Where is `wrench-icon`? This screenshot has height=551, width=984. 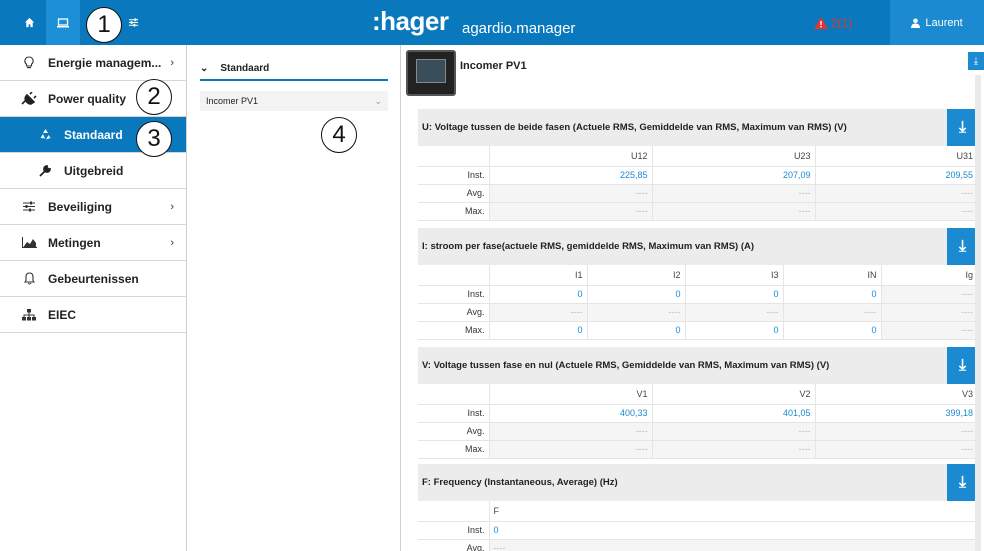
wrench-icon is located at coordinates (45, 170).